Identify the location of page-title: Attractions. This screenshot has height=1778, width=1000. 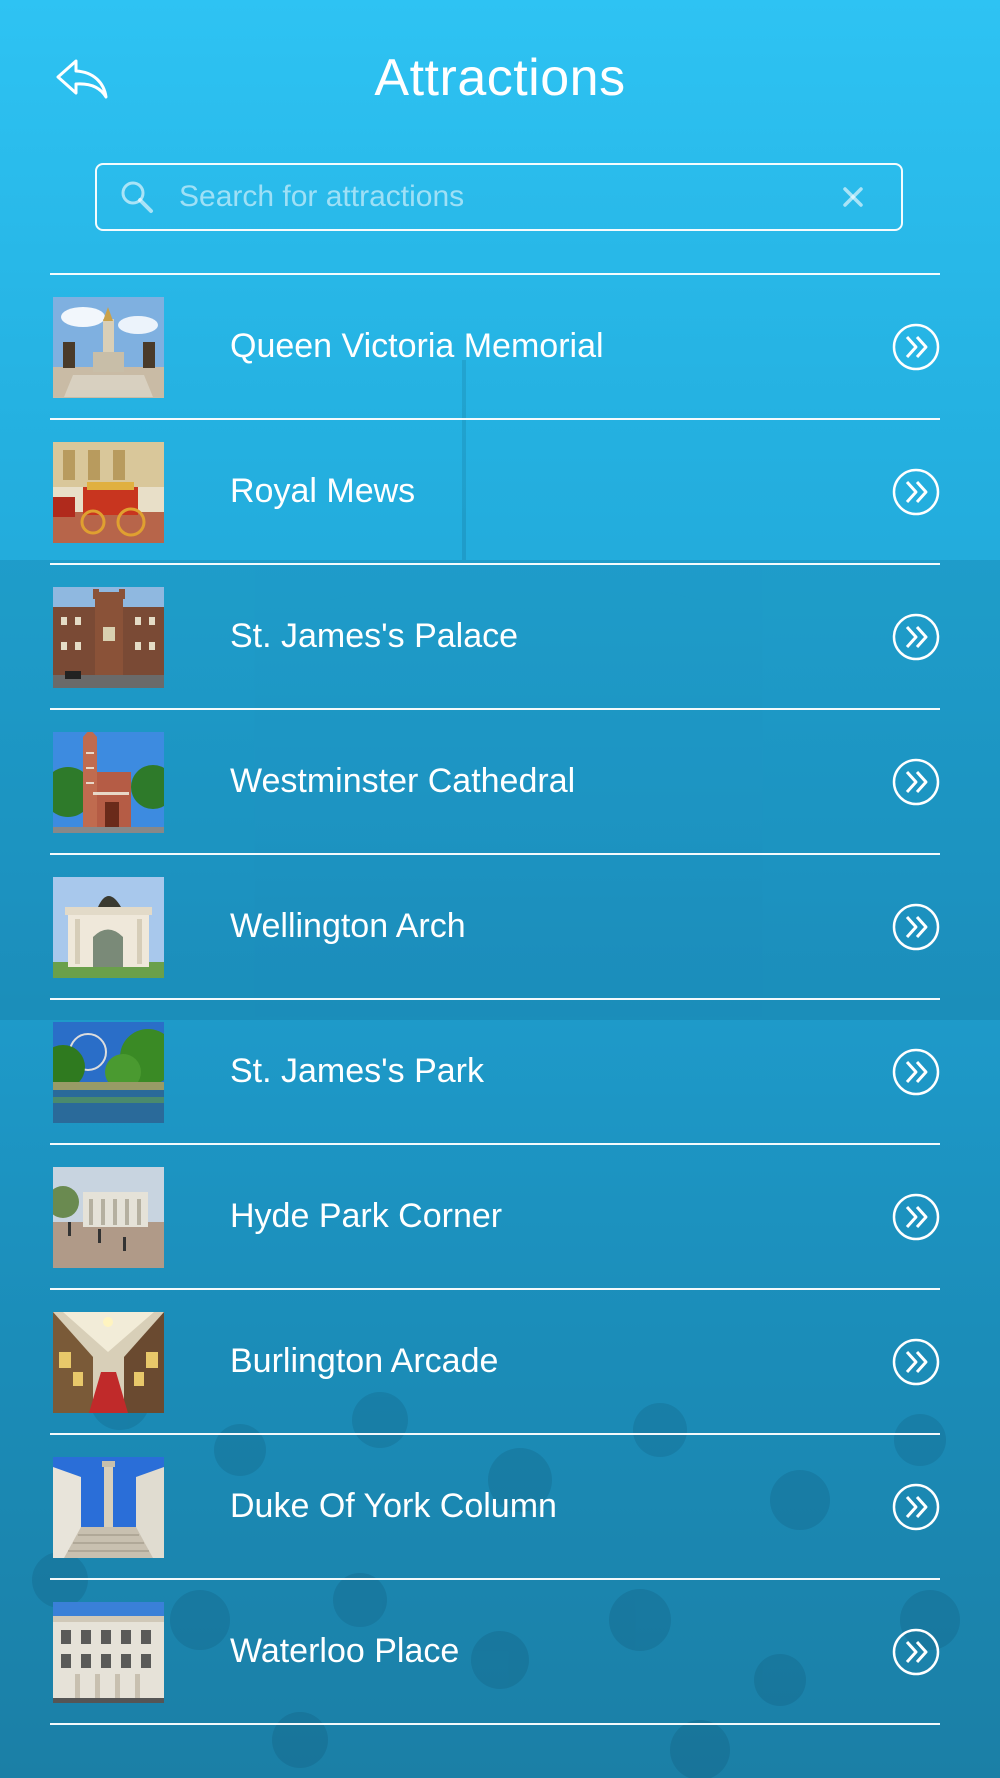
(500, 78).